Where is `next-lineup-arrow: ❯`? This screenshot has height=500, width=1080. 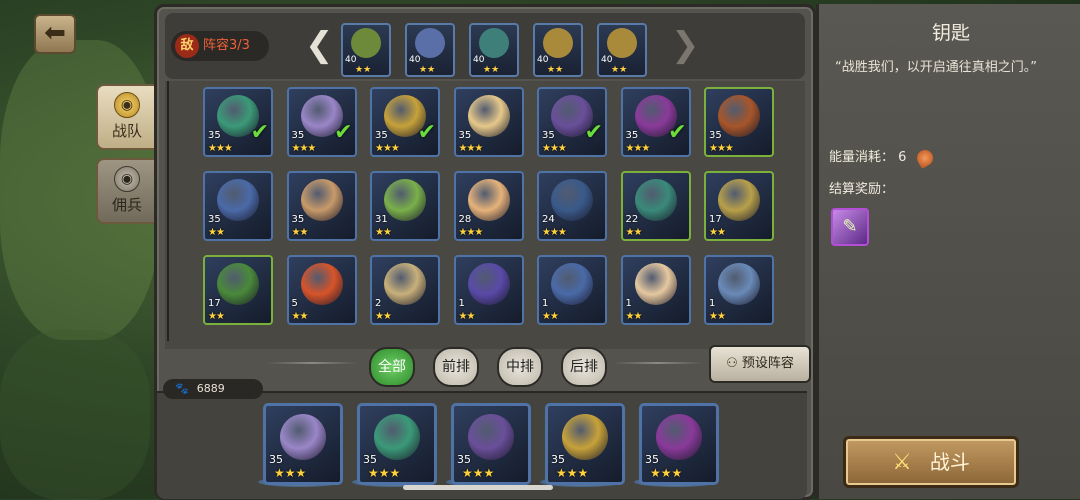
next-lineup-arrow: ❯ is located at coordinates (685, 45).